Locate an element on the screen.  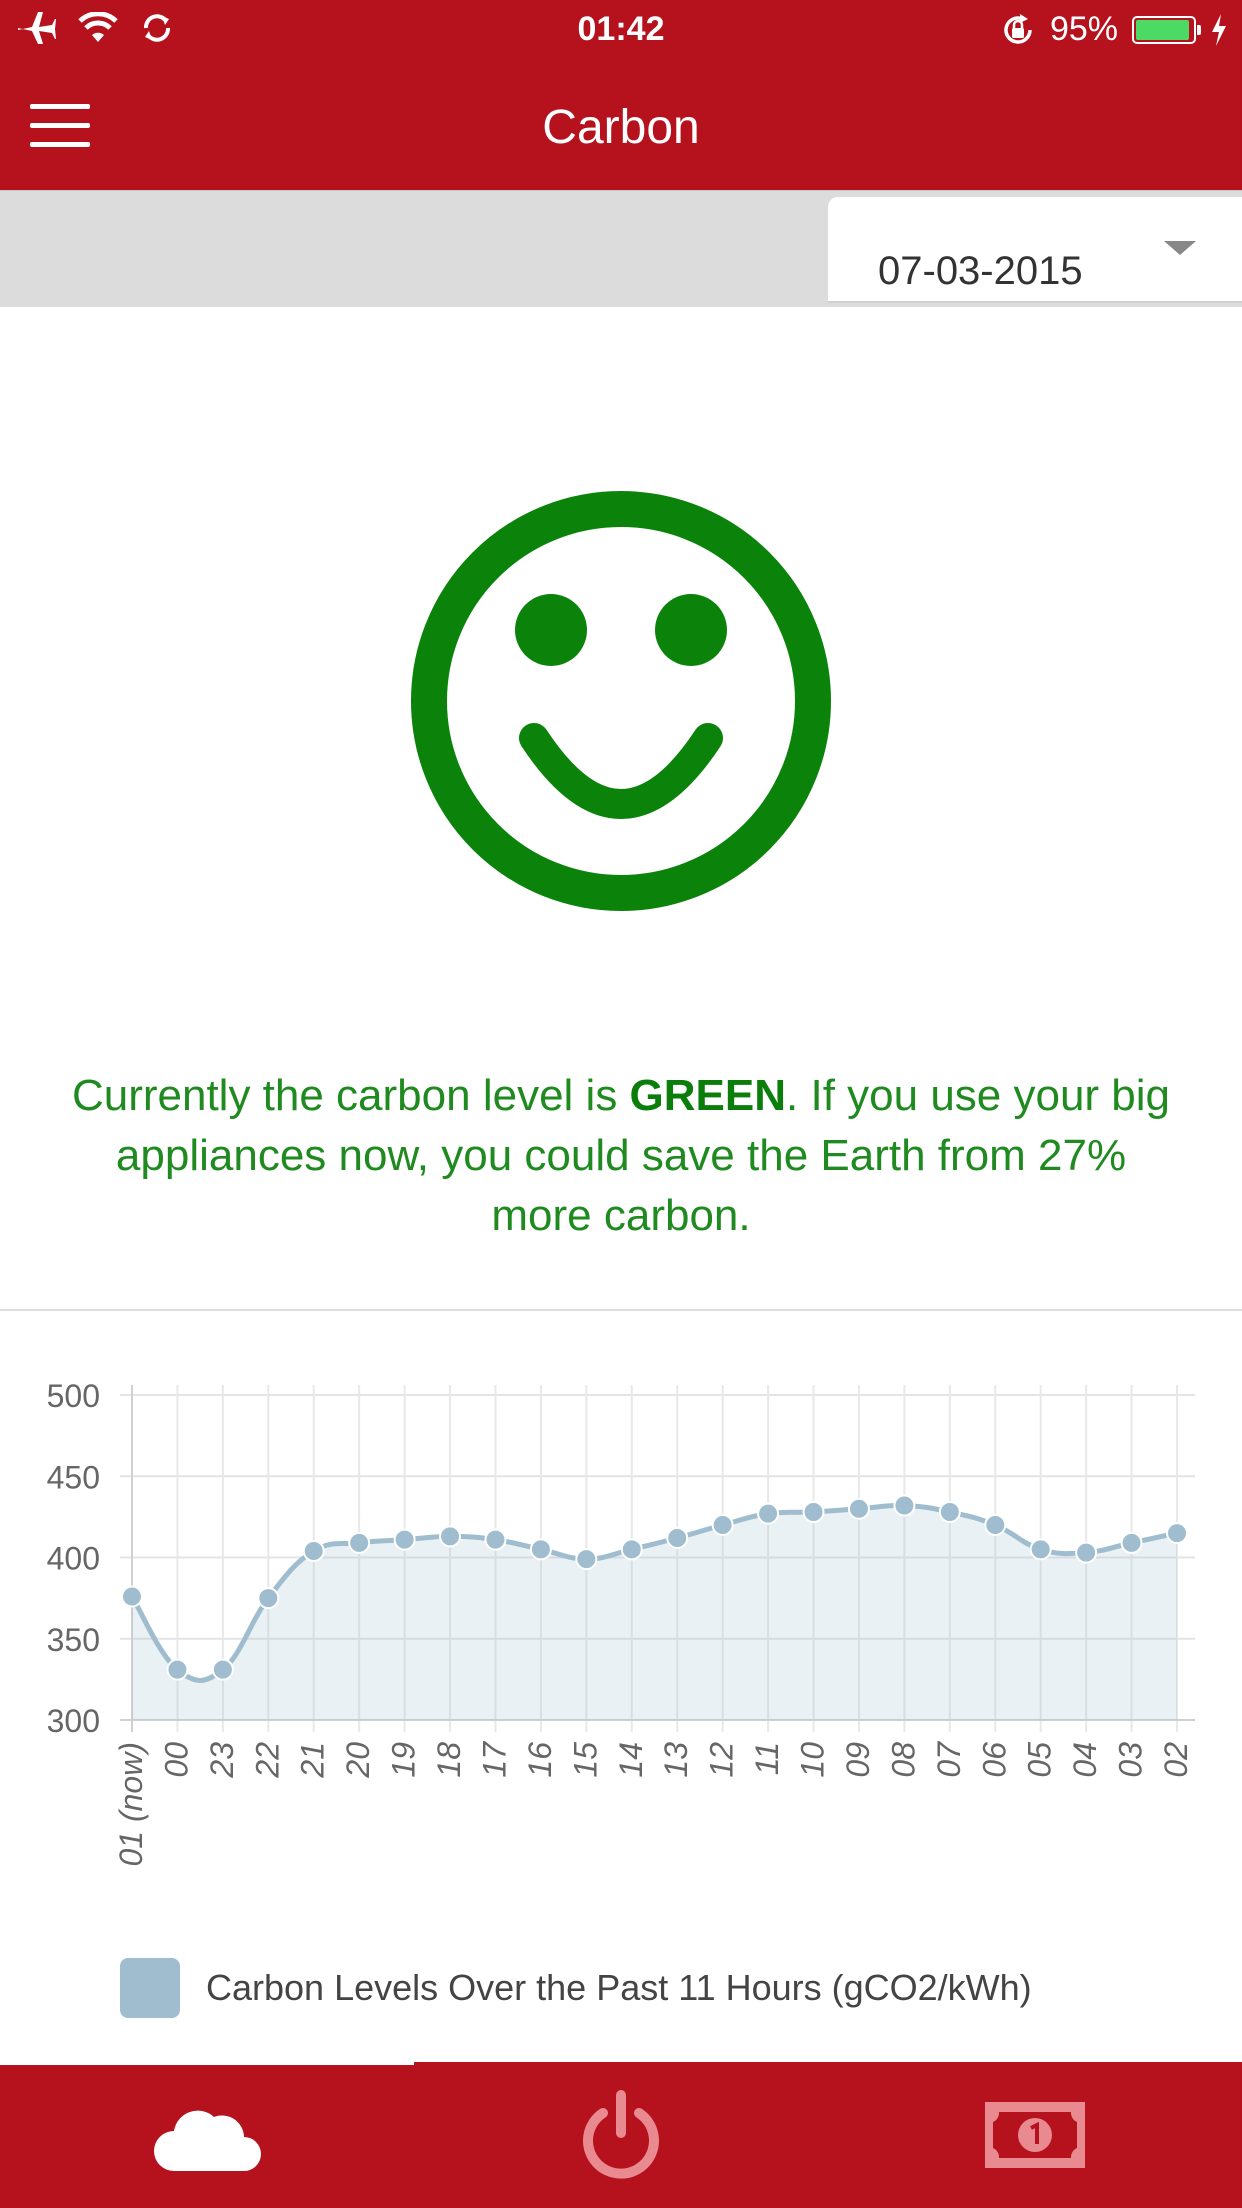
x-tick-label: 03 is located at coordinates (1131, 1760).